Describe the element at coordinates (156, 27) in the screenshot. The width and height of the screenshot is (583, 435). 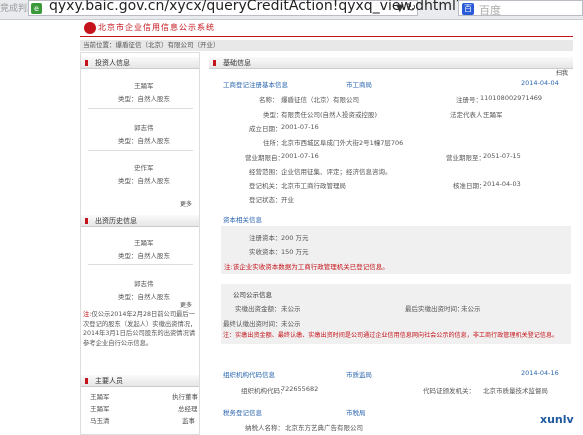
I see `site-title: 北京市企业信用信息公示系统` at that location.